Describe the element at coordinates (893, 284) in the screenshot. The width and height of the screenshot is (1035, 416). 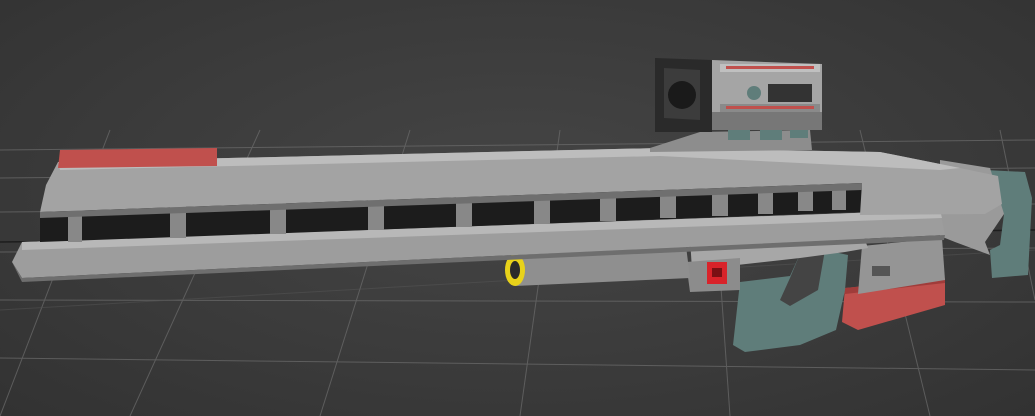
I see `magazine` at that location.